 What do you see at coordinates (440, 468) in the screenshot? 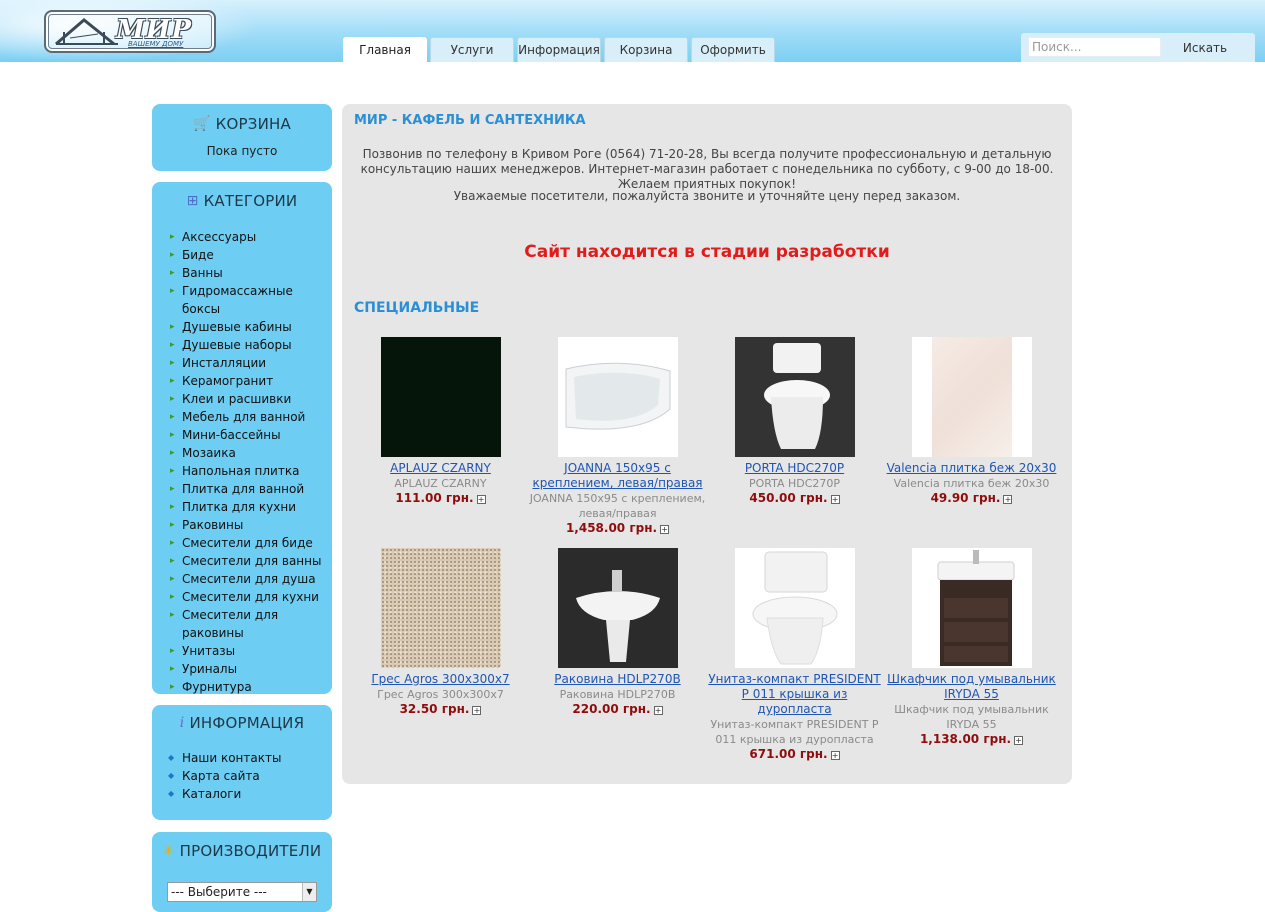
I see `product-name-link: APLAUZ CZARNY` at bounding box center [440, 468].